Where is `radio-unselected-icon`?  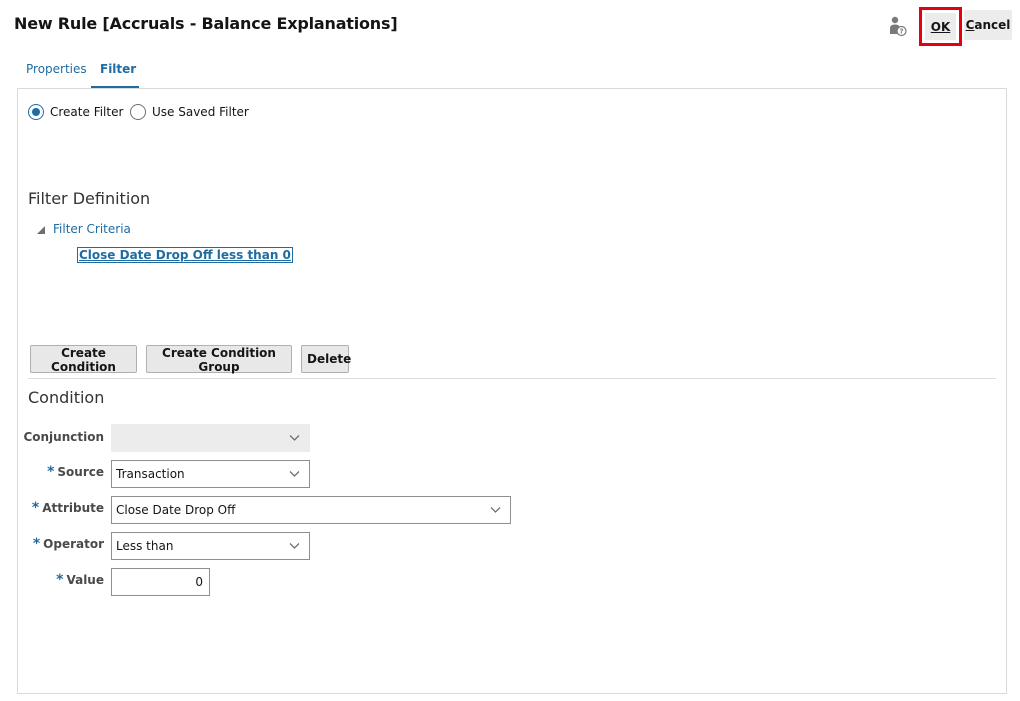 radio-unselected-icon is located at coordinates (138, 112).